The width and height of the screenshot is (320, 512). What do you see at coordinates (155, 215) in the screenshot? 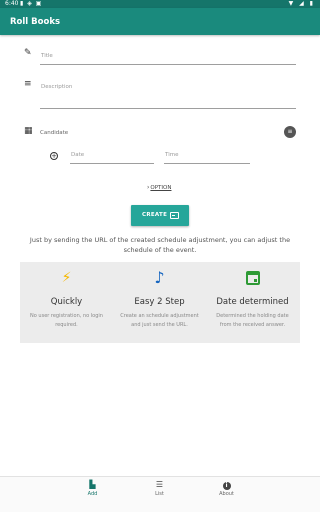
I see `create-button-label: CREATE` at bounding box center [155, 215].